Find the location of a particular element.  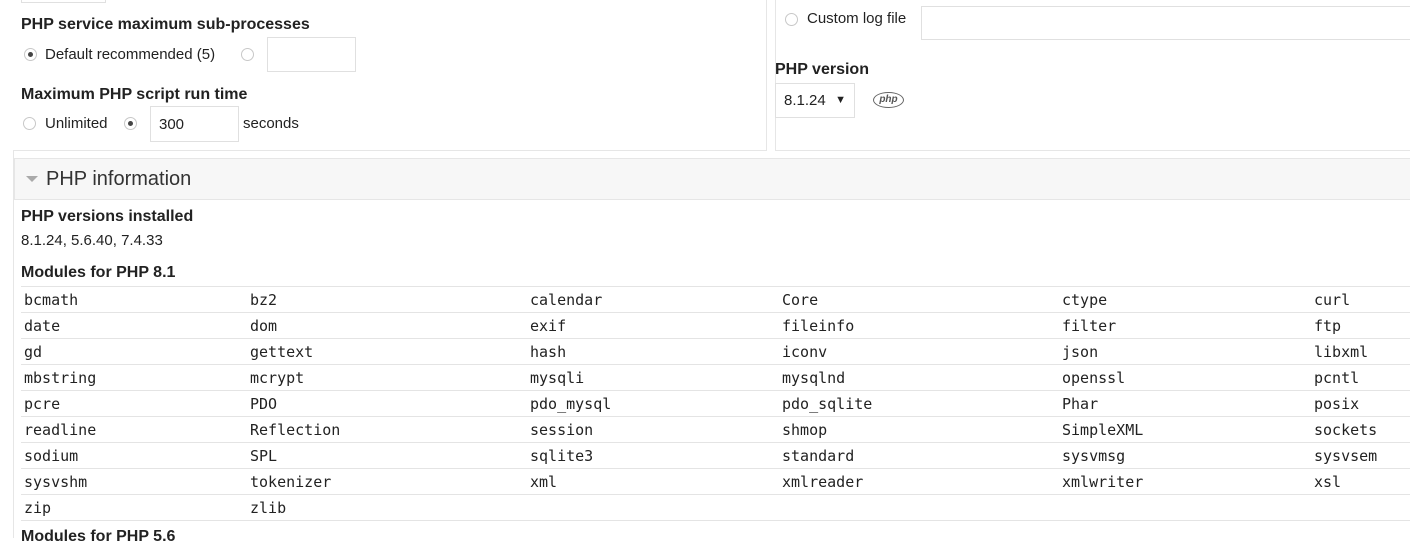

module-cell: pdo_mysql is located at coordinates (653, 403).